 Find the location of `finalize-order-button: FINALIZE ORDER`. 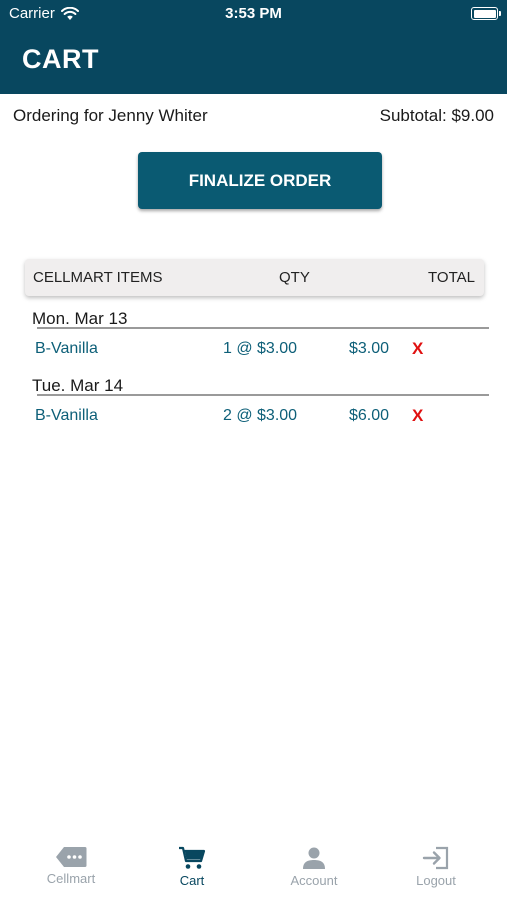

finalize-order-button: FINALIZE ORDER is located at coordinates (260, 180).